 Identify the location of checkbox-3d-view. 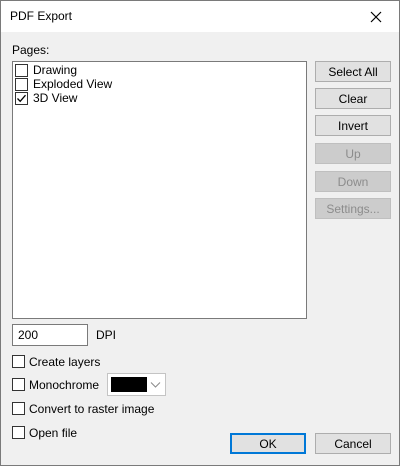
(21, 98).